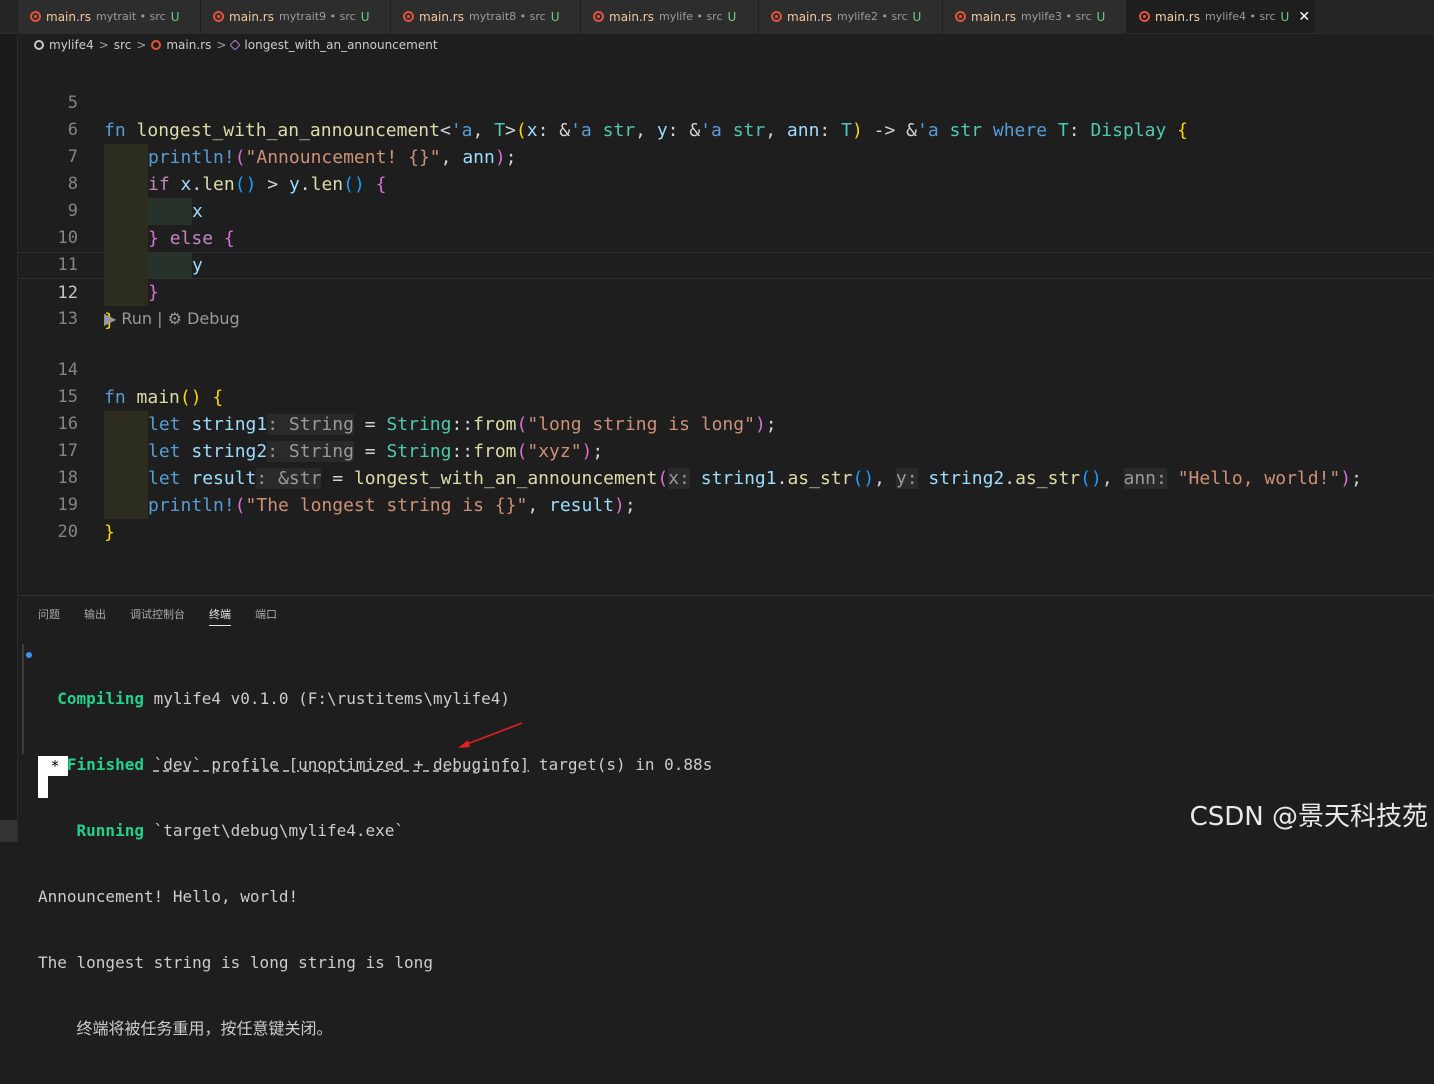 The width and height of the screenshot is (1434, 1084). Describe the element at coordinates (123, 45) in the screenshot. I see `breadcrumb-folder: src` at that location.